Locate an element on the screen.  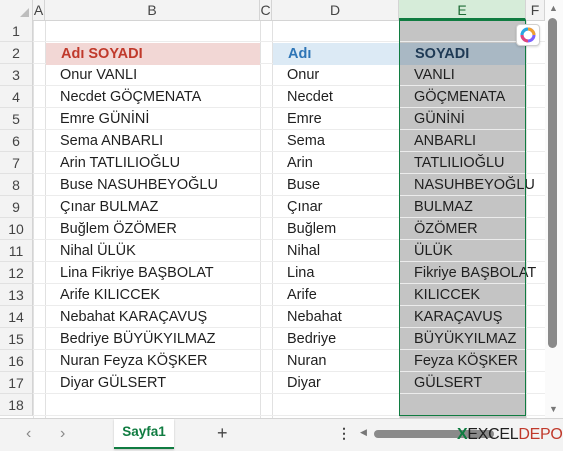
cell-full-name: Arin TATLILIOĞLU is located at coordinates (120, 163).